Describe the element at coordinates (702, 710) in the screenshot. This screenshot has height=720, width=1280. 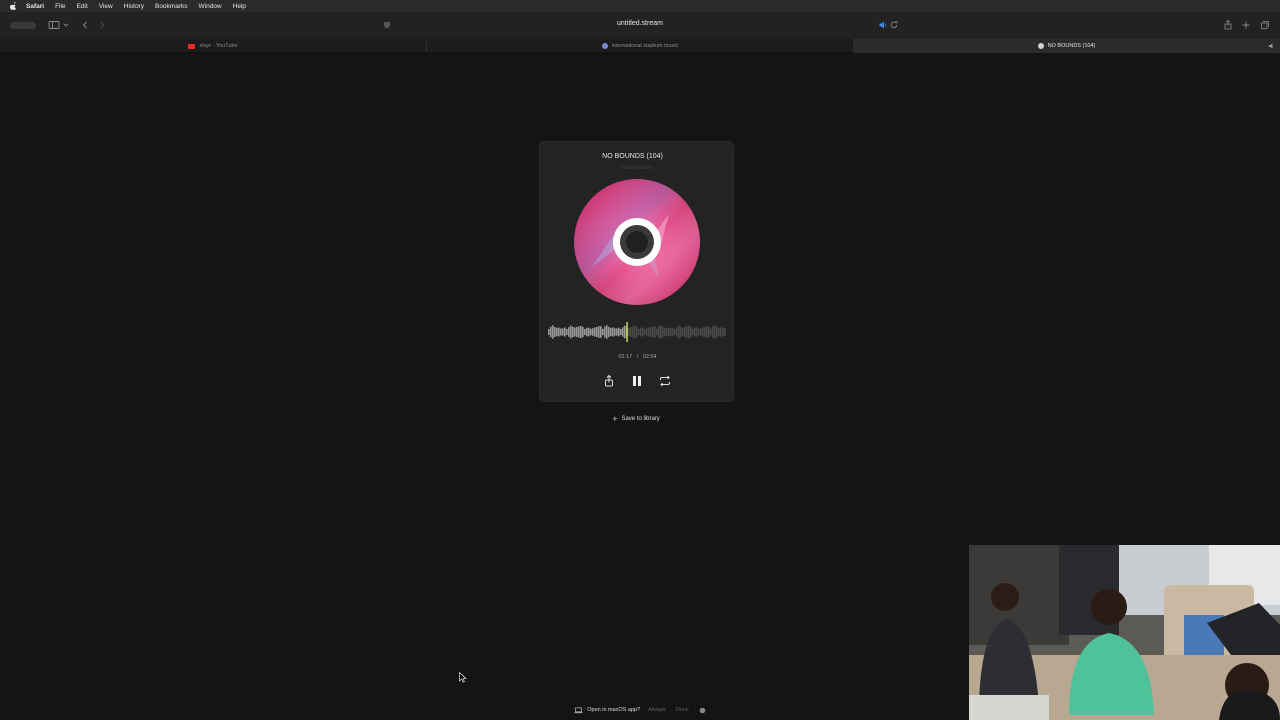
I see `dismiss-icon` at that location.